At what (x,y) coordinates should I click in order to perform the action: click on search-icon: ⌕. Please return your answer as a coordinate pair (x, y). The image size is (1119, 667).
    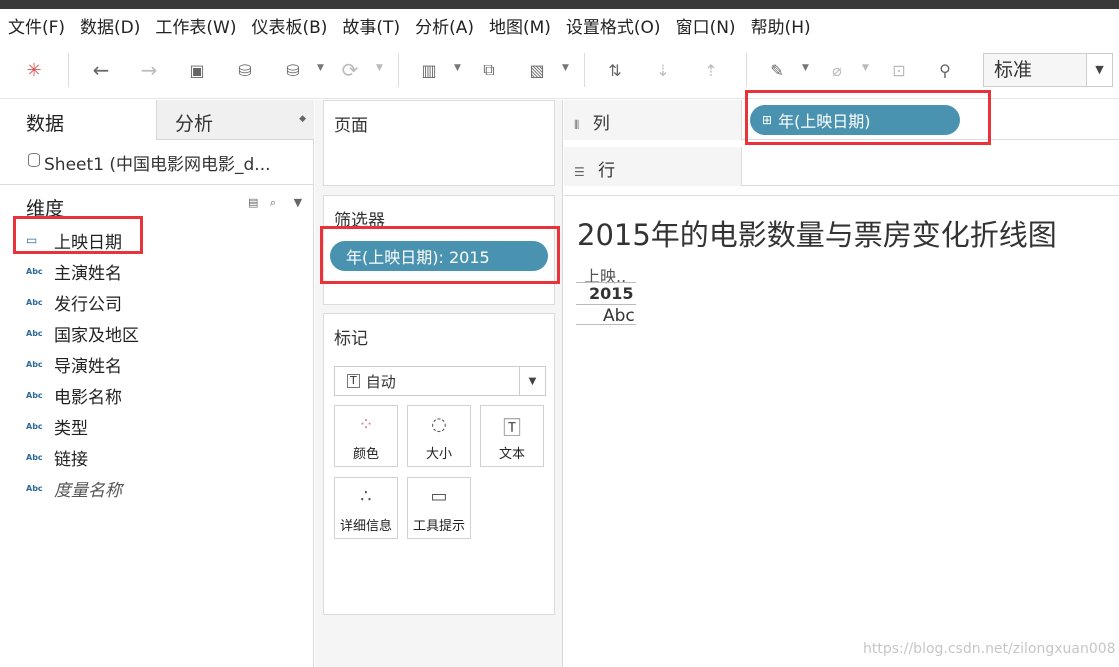
    Looking at the image, I should click on (273, 202).